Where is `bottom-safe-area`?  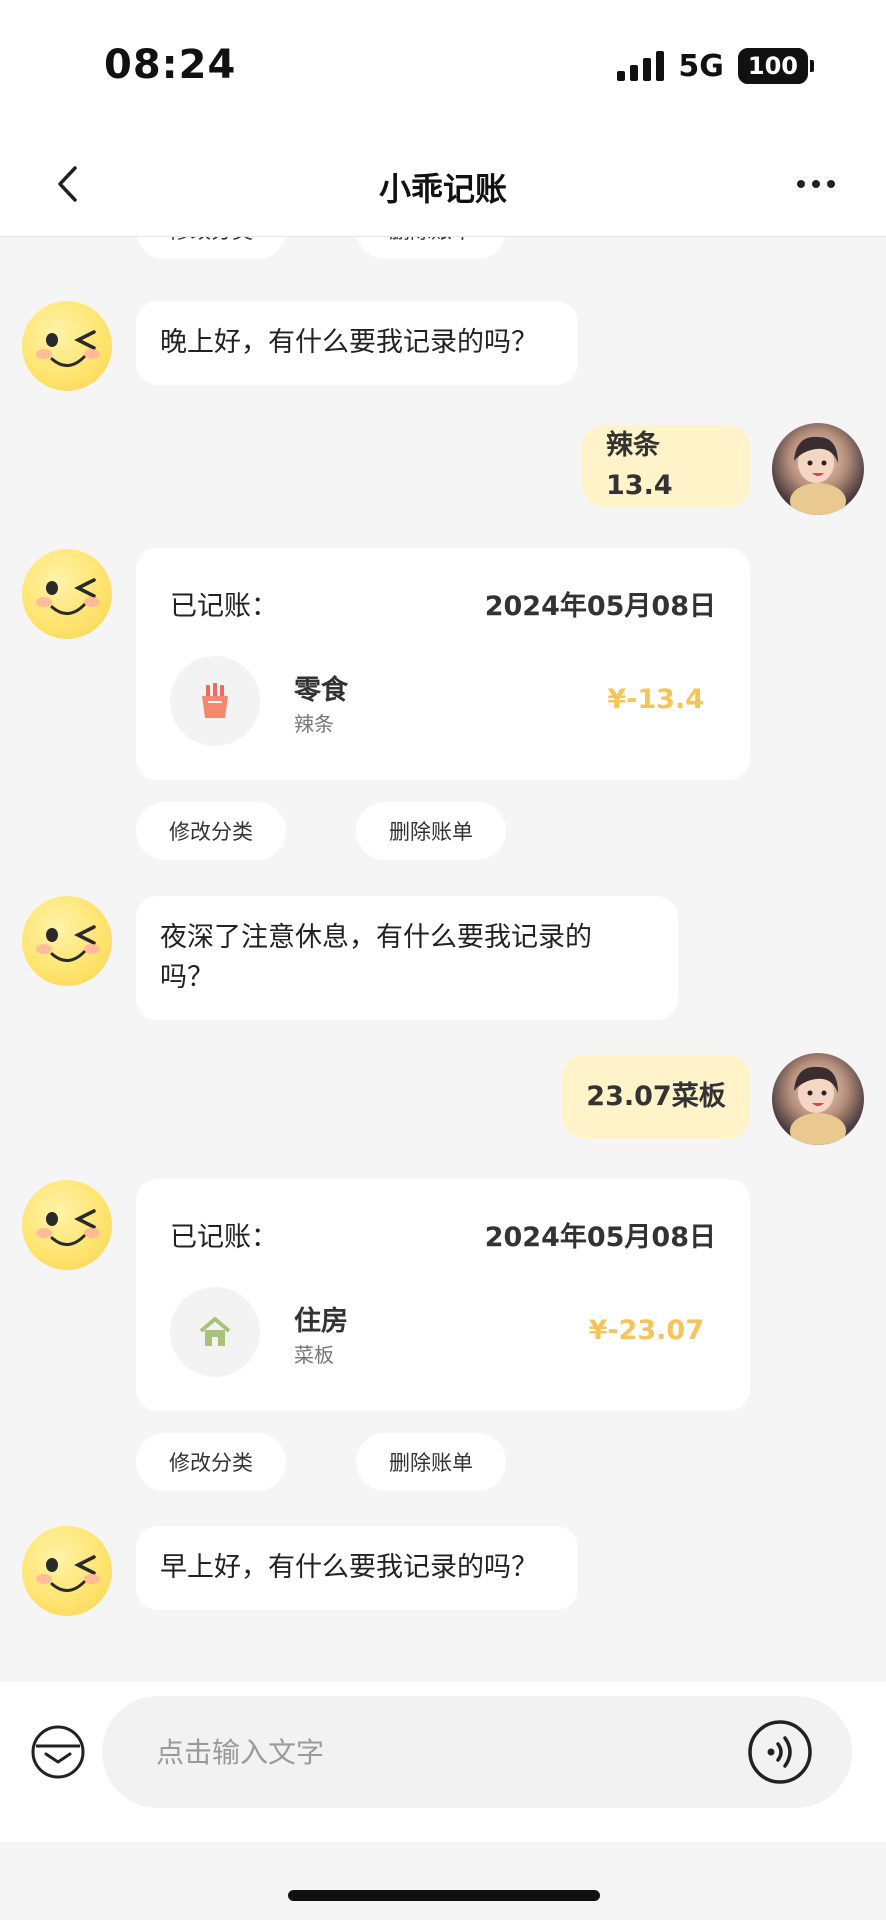
bottom-safe-area is located at coordinates (443, 1881).